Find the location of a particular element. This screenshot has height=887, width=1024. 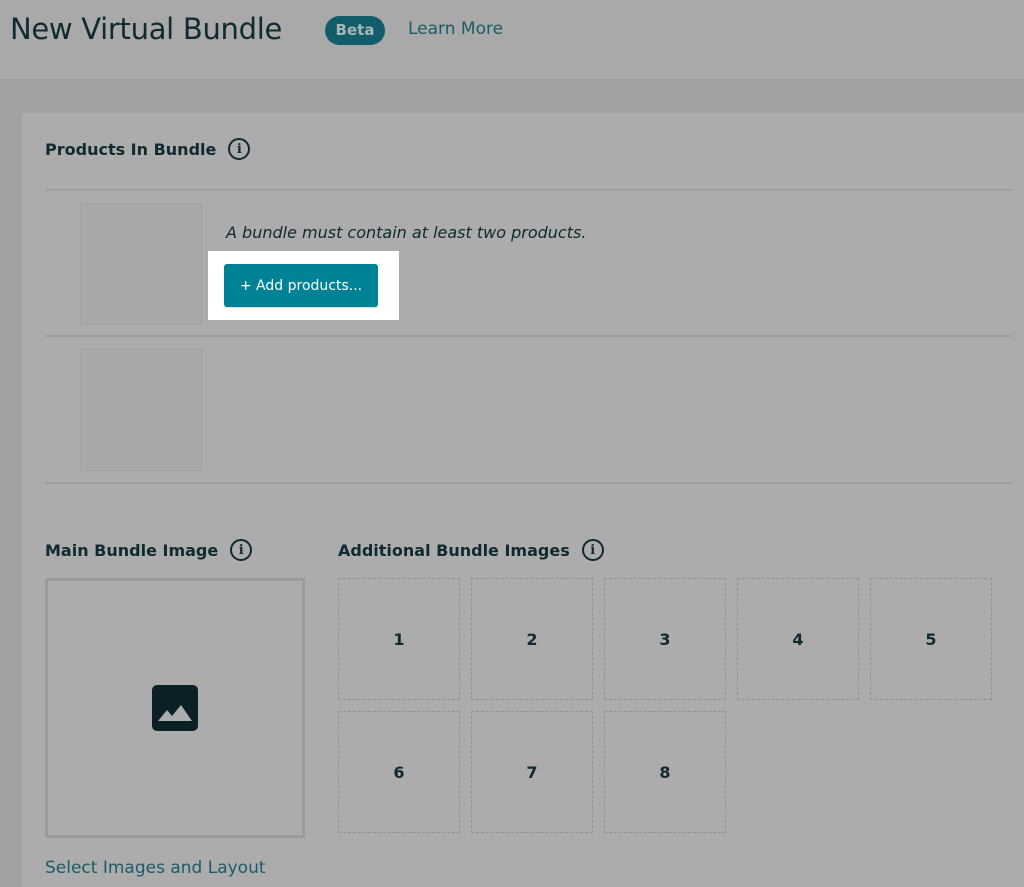

additional-image-slot-3: 3 is located at coordinates (665, 639).